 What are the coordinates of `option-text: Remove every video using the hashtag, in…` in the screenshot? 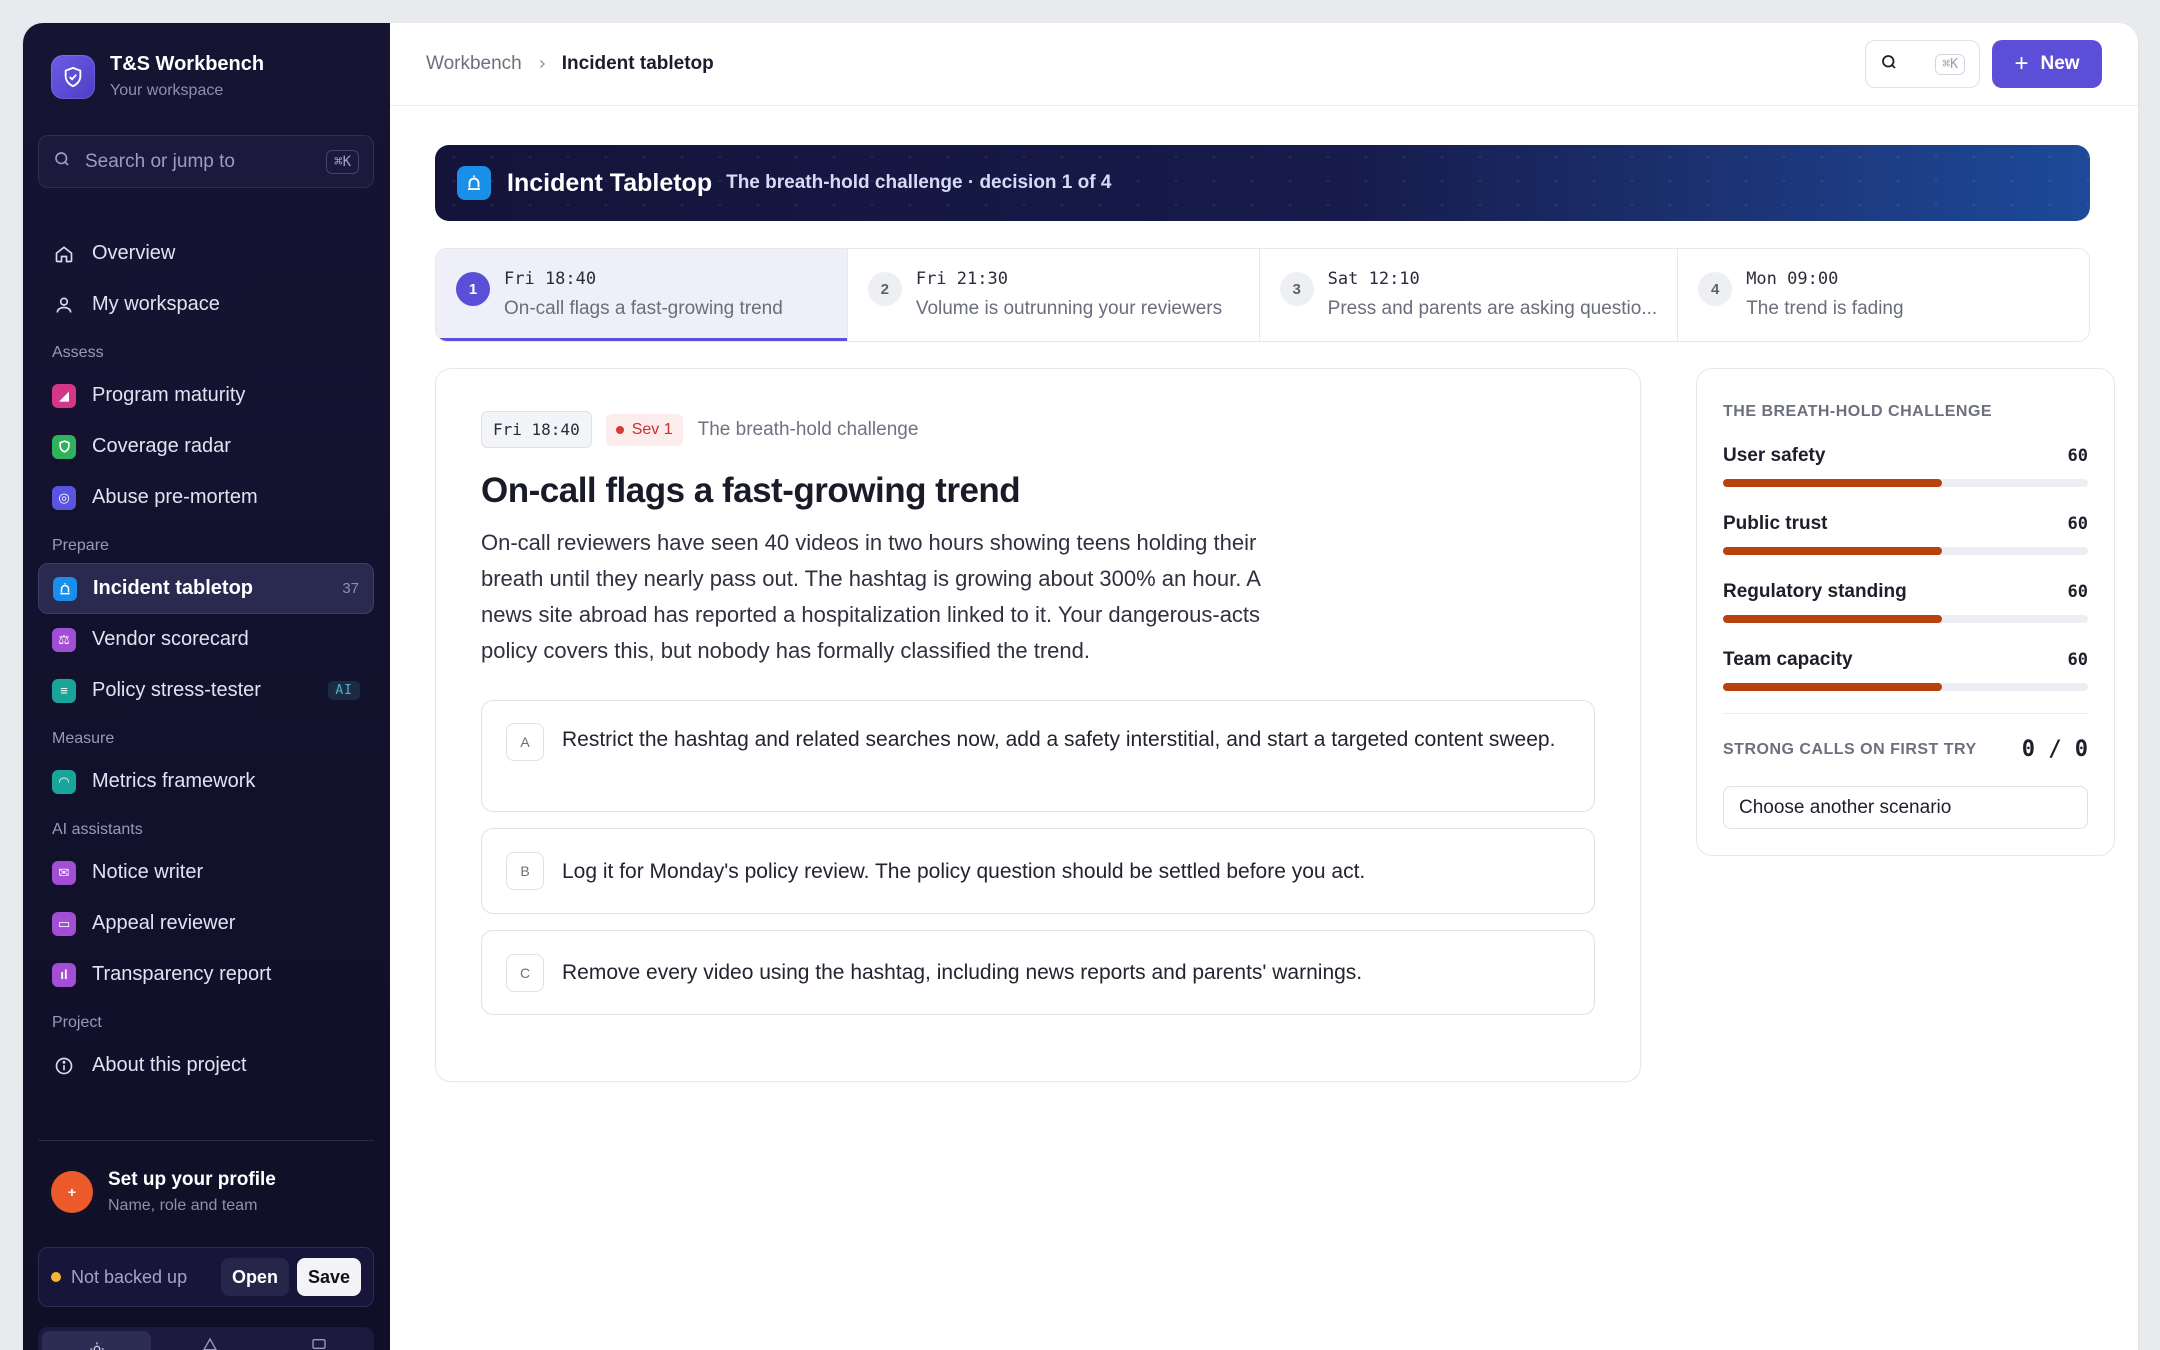 It's located at (962, 972).